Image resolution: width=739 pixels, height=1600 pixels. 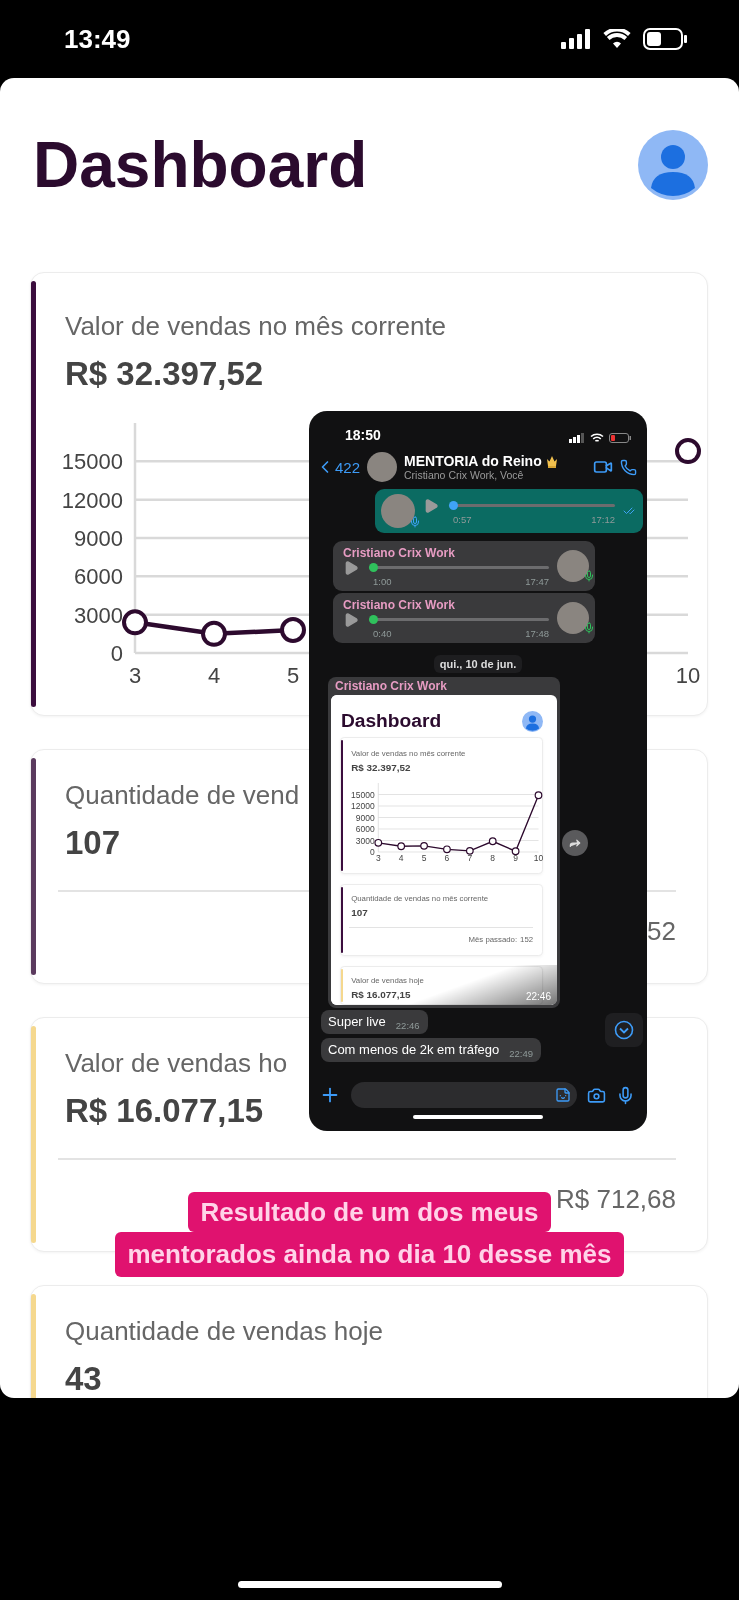 I want to click on axis-label: 7, so click(x=469, y=857).